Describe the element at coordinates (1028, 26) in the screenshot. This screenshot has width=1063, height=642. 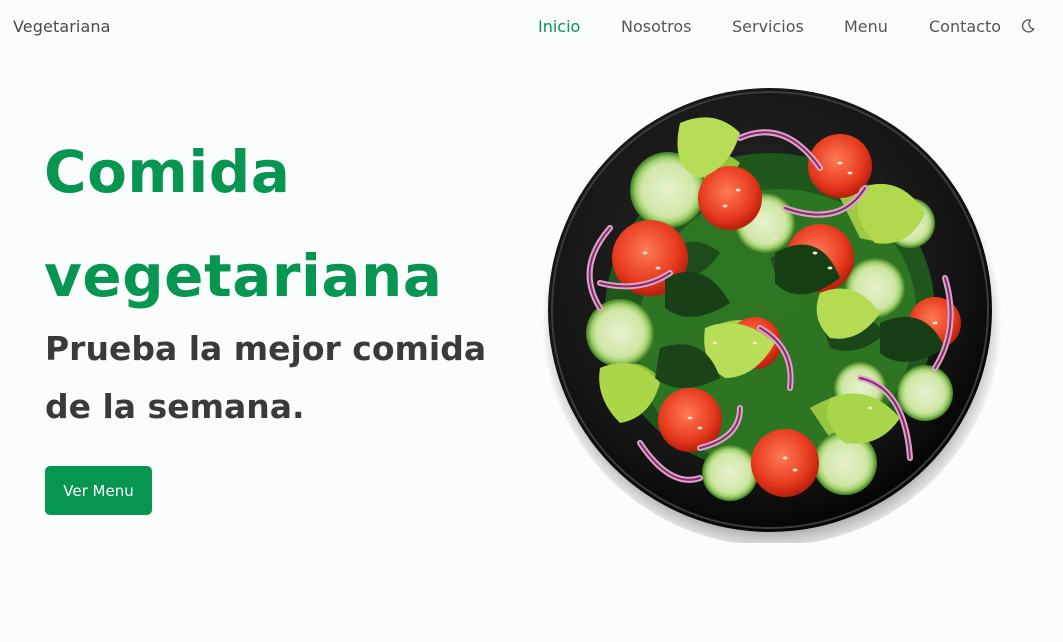
I see `moon-icon` at that location.